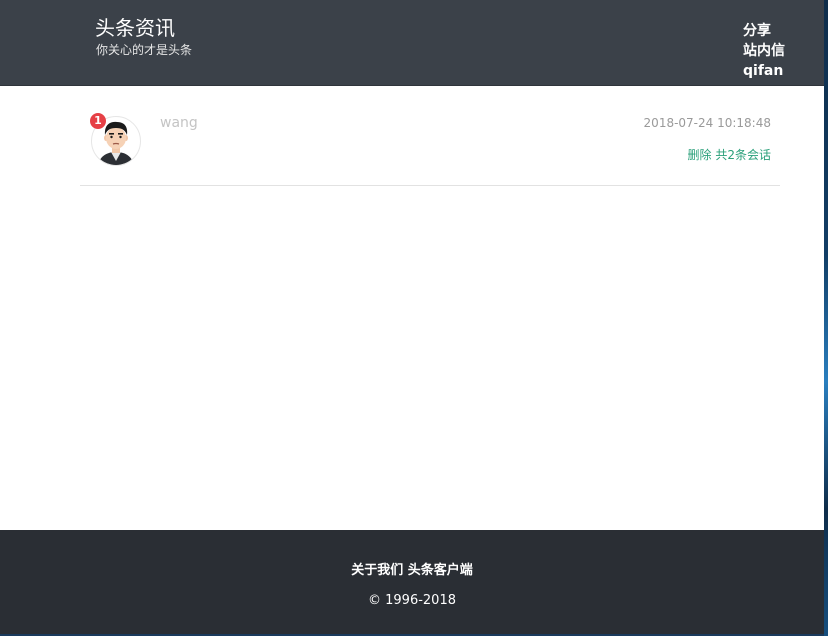 The image size is (828, 636). I want to click on conversation-username: wang, so click(179, 123).